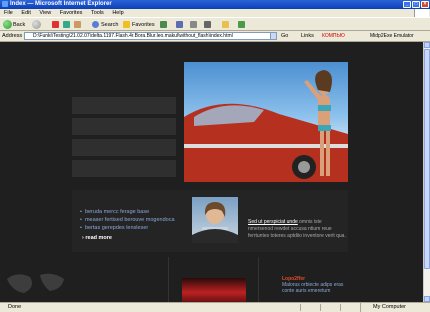  Describe the element at coordinates (215, 307) in the screenshot. I see `status-bar: Done My Computer` at that location.